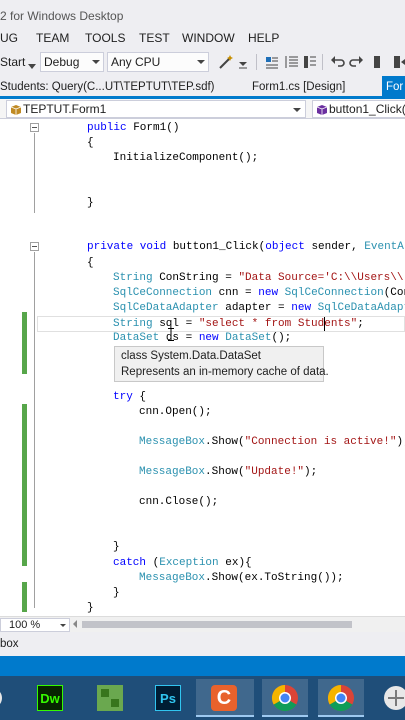 This screenshot has width=405, height=720. I want to click on bookmark-next-icon, so click(398, 62).